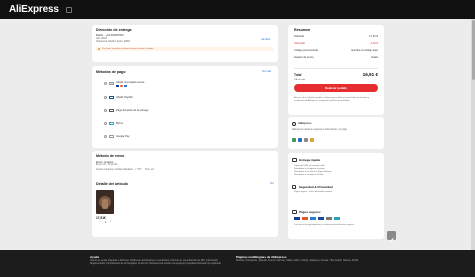  Describe the element at coordinates (237, 9) in the screenshot. I see `top-bar: AliExpress` at that location.